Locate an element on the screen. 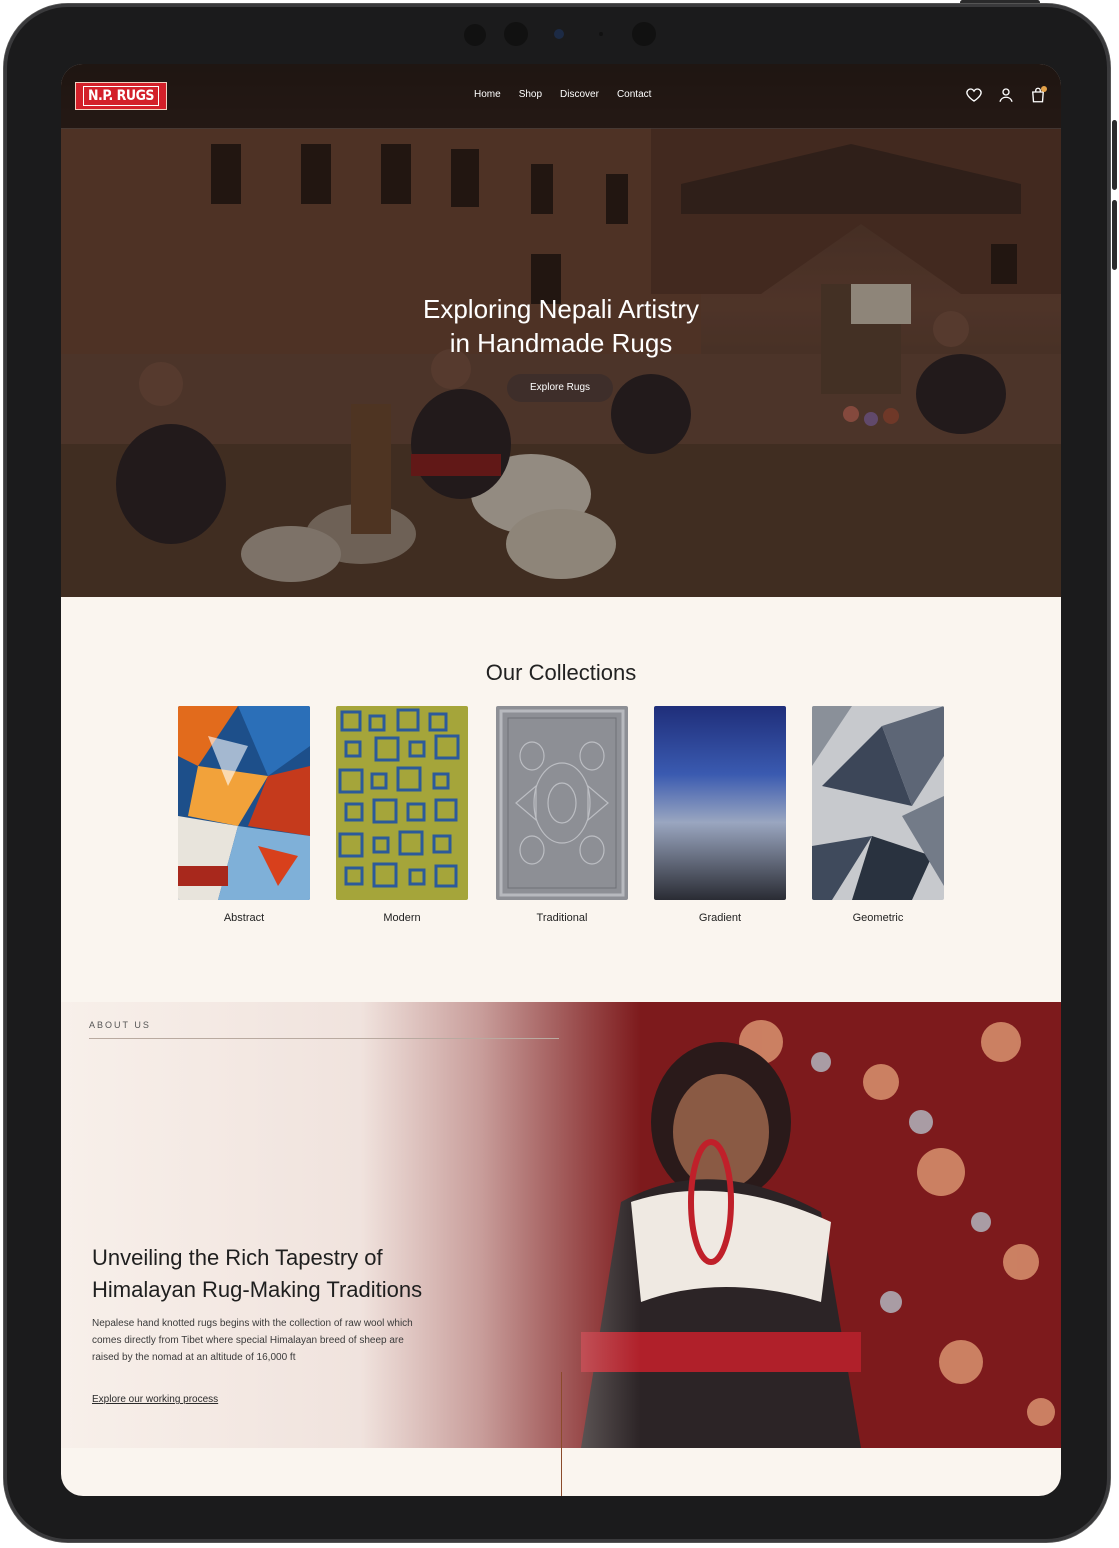 The height and width of the screenshot is (1548, 1119). collection-card-traditional: Traditional is located at coordinates (562, 815).